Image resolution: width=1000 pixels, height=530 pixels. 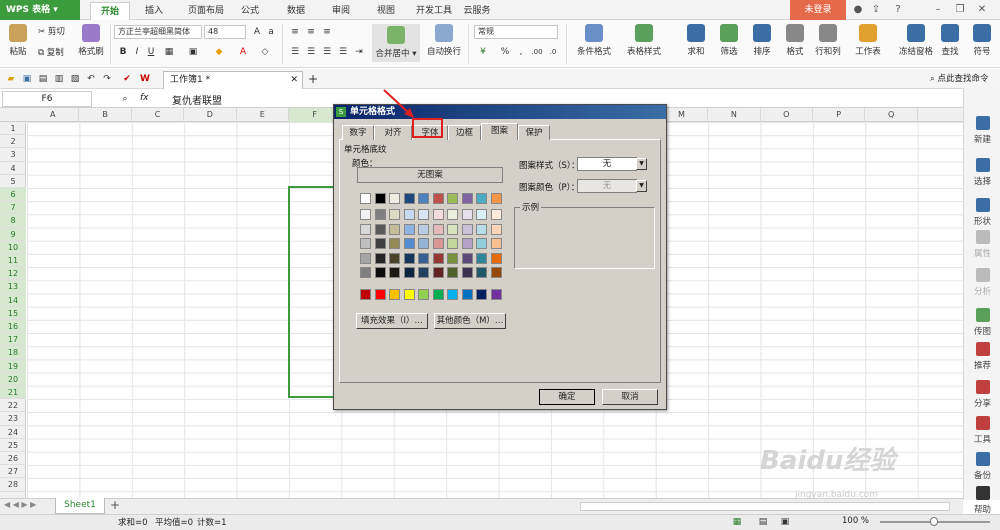 What do you see at coordinates (13, 406) in the screenshot?
I see `row-header-22: 22` at bounding box center [13, 406].